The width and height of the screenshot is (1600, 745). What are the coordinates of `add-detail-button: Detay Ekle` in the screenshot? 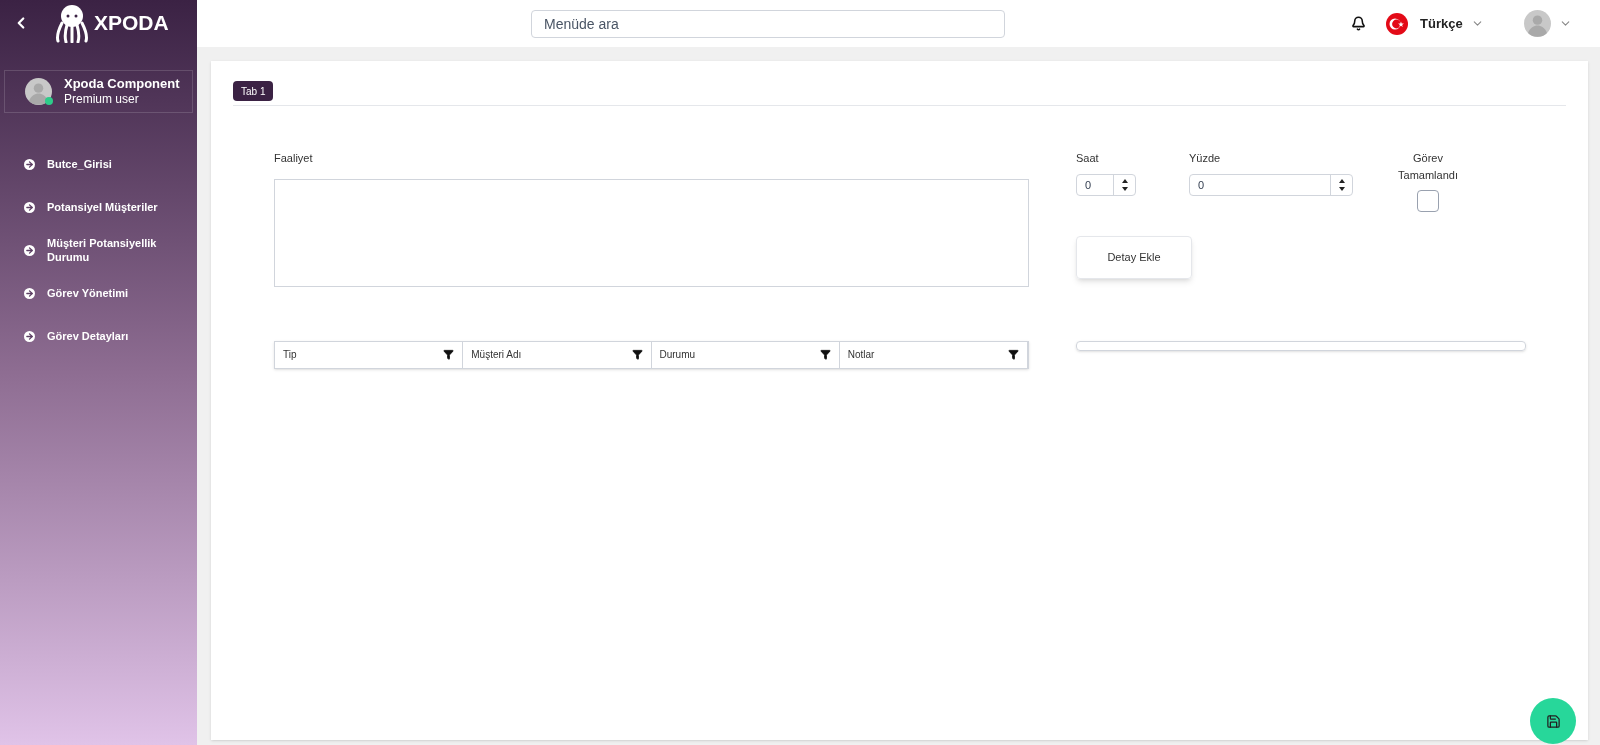 It's located at (1134, 257).